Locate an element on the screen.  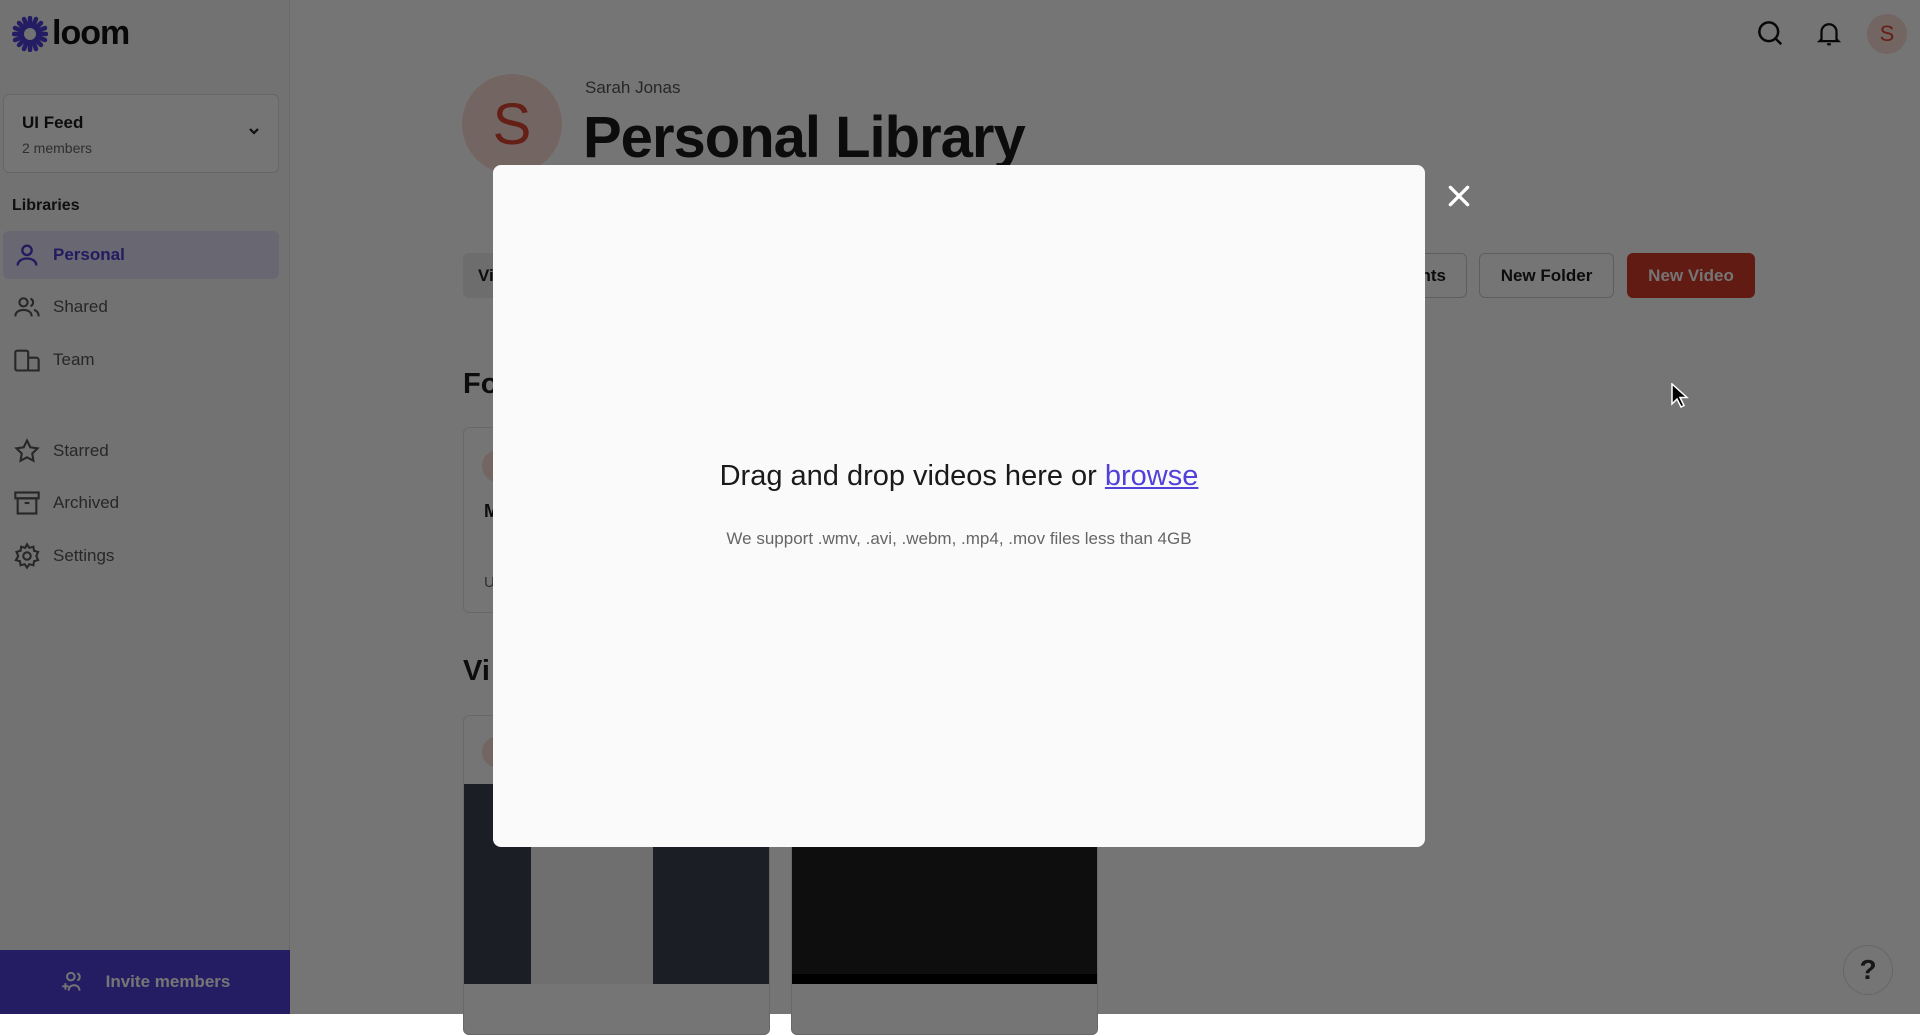
libraries-label: Libraries is located at coordinates (46, 205).